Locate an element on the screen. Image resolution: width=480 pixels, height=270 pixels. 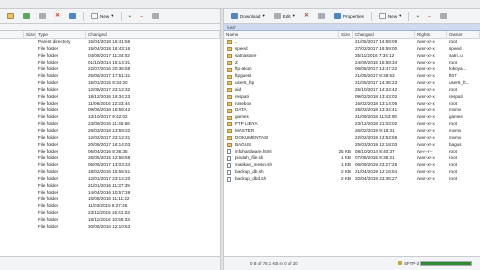
table-row: rosebox 16/02/2018 13:14:06 rwxr-xr-x root is located at coordinates (352, 104).